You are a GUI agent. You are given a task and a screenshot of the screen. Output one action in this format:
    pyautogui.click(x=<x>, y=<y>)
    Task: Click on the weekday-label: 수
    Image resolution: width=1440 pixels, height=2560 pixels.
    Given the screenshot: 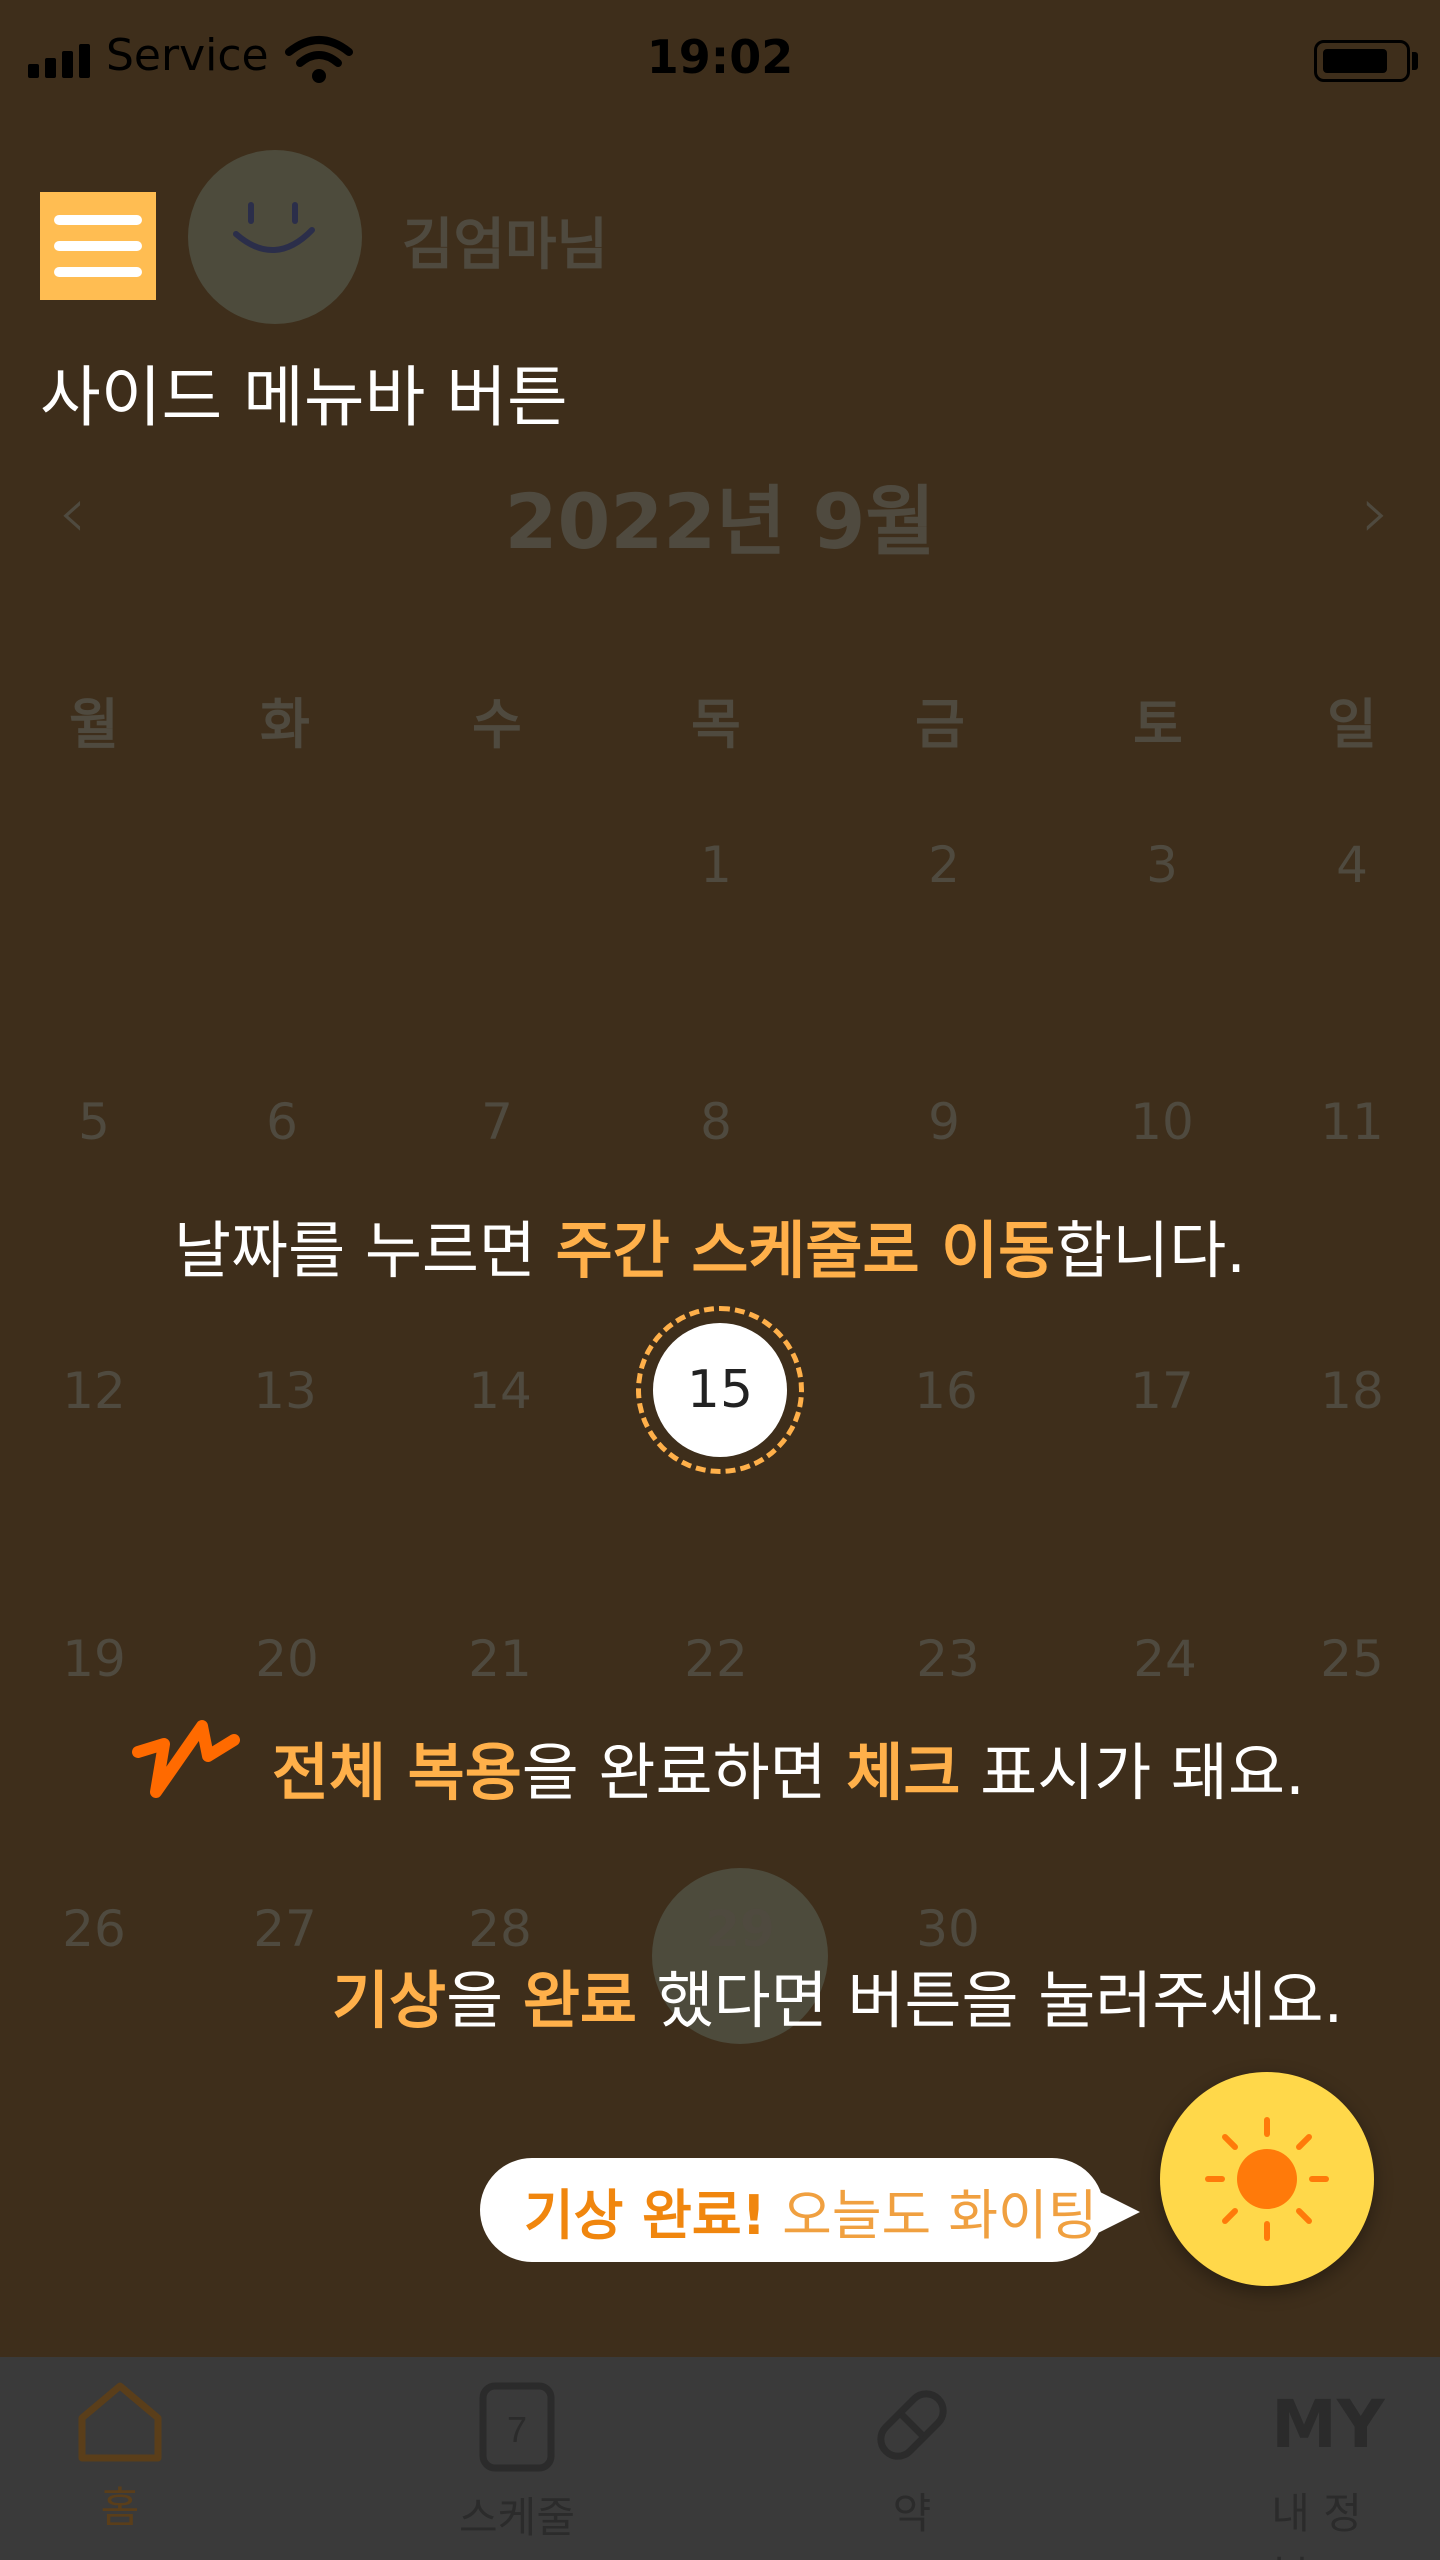 What is the action you would take?
    pyautogui.click(x=497, y=724)
    